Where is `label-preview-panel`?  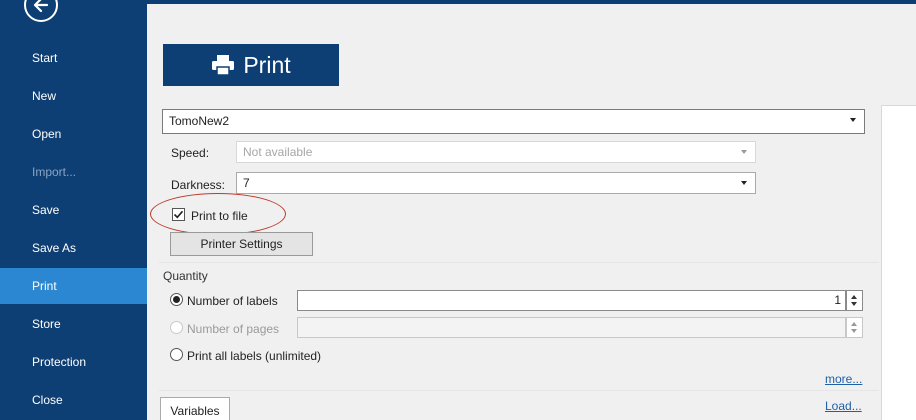
label-preview-panel is located at coordinates (898, 262).